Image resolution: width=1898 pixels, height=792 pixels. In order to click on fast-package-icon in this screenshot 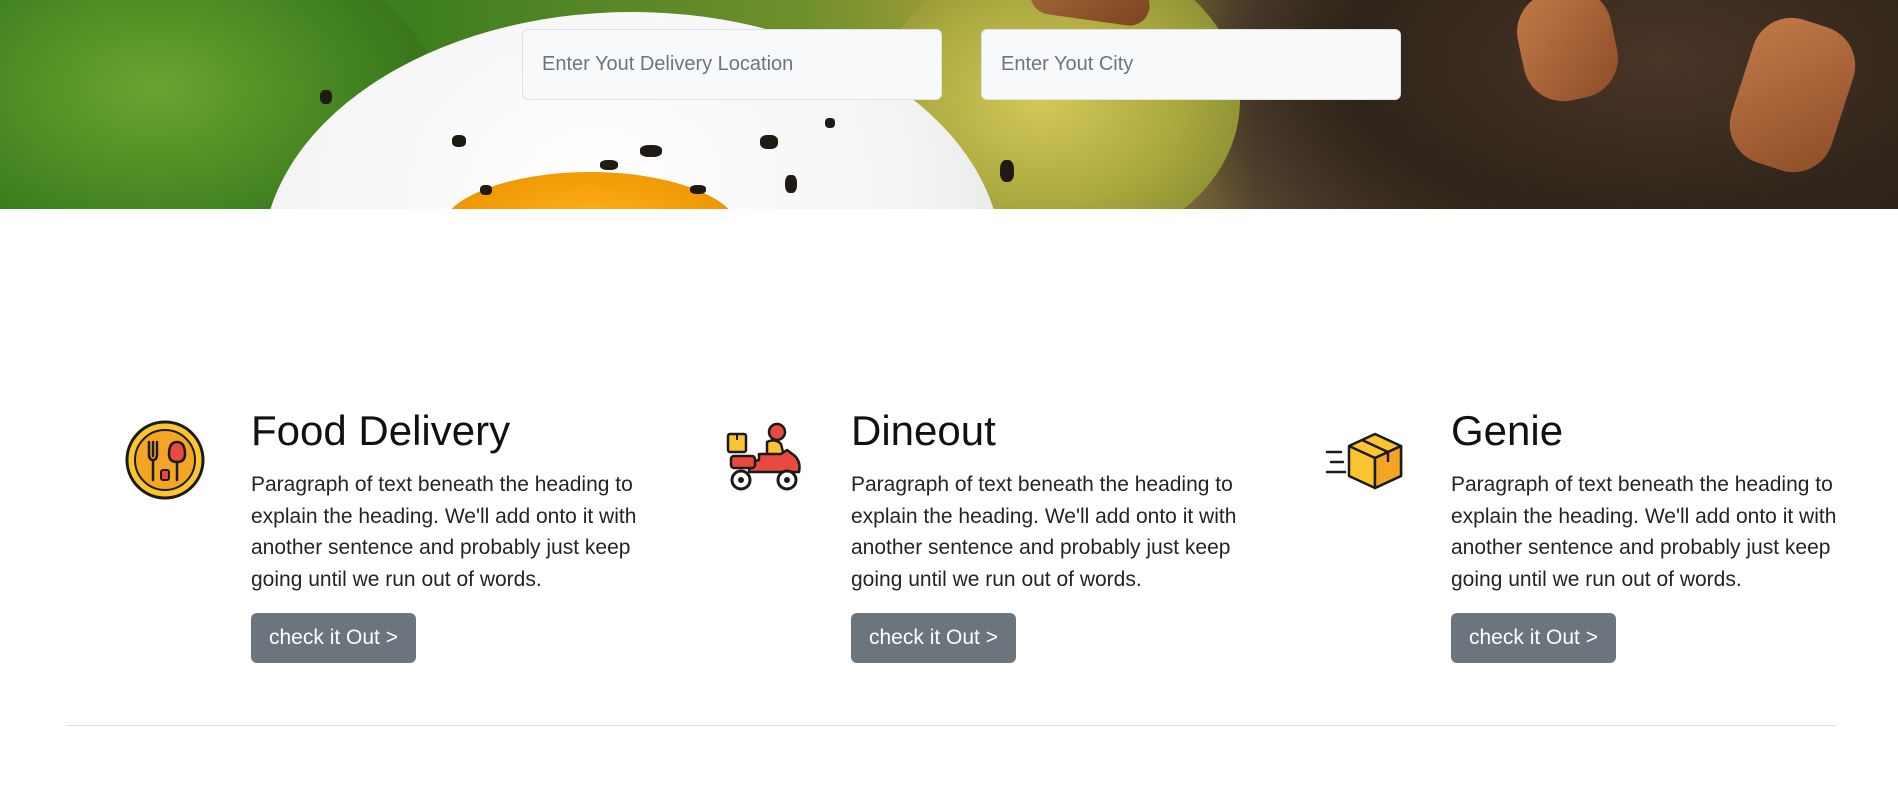, I will do `click(1364, 461)`.